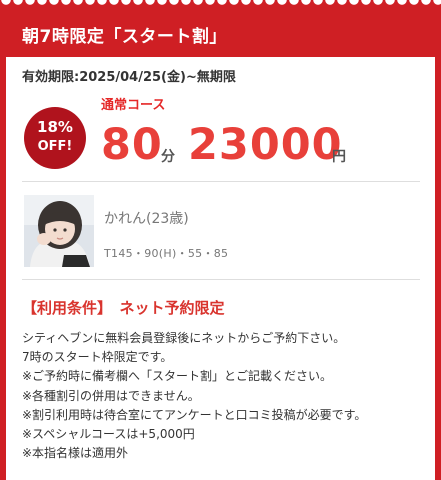 This screenshot has height=480, width=441. I want to click on avatar-photo-icon, so click(59, 231).